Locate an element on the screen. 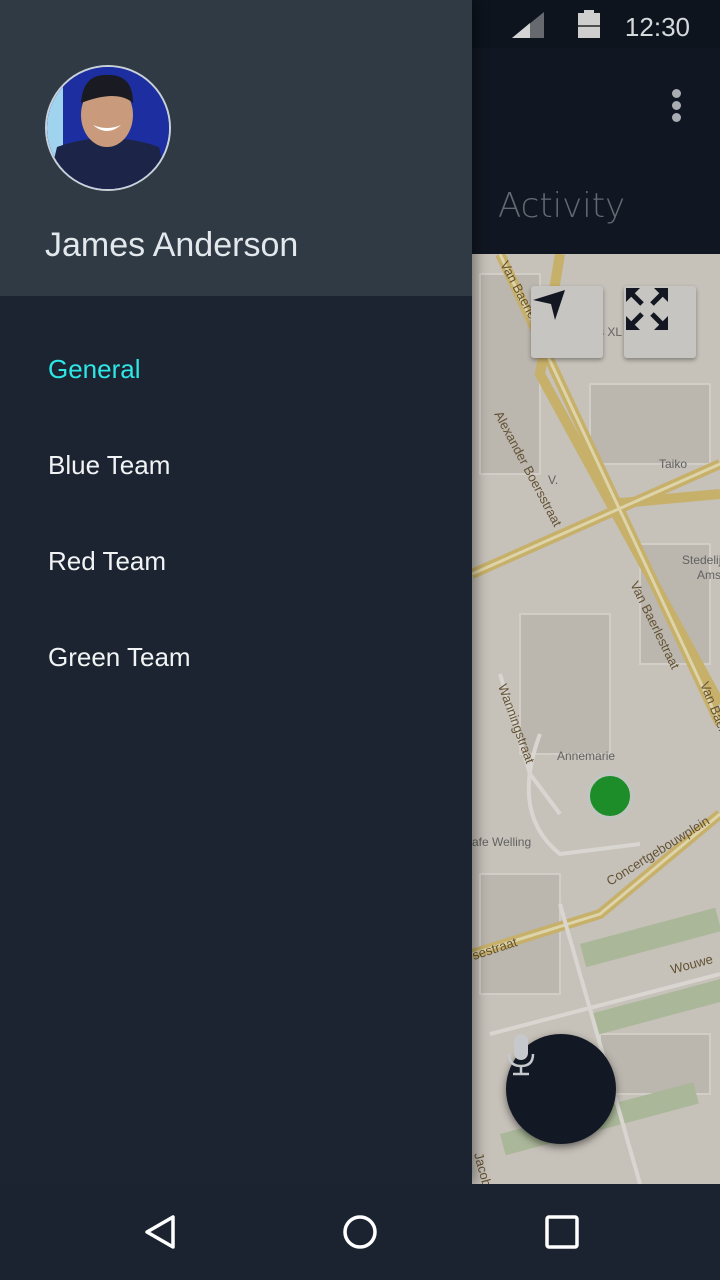 This screenshot has height=1280, width=720. drawer-item-green-team: Green Team is located at coordinates (119, 657).